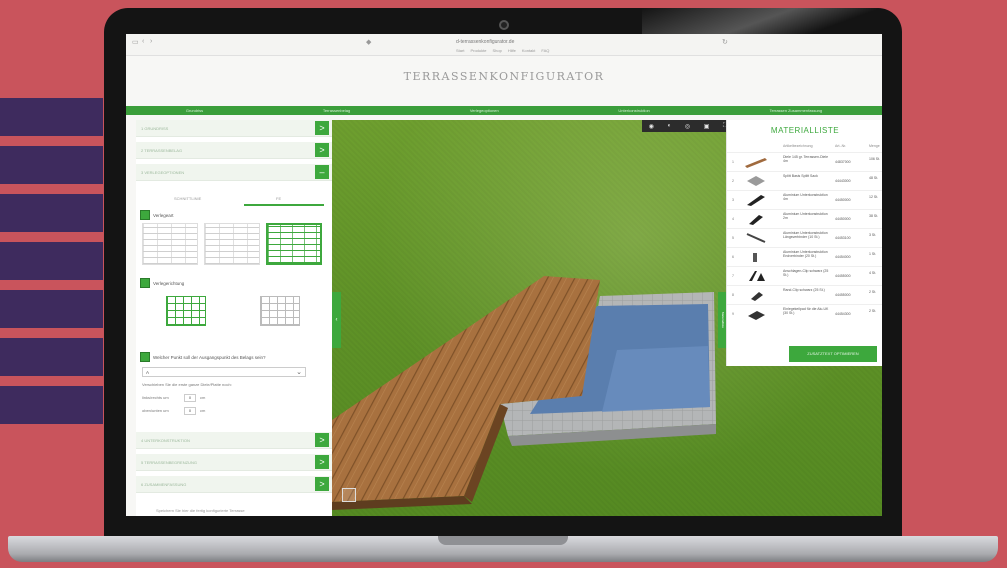 The image size is (1007, 568). I want to click on material-article: 44450000, so click(843, 219).